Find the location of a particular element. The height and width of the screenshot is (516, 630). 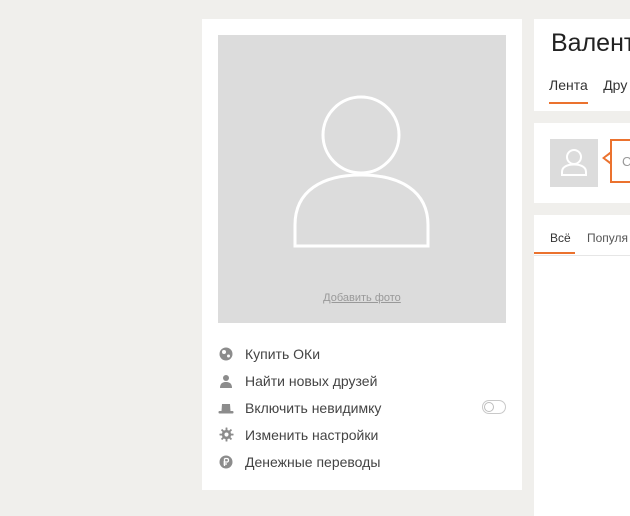

post-input: С is located at coordinates (620, 161).